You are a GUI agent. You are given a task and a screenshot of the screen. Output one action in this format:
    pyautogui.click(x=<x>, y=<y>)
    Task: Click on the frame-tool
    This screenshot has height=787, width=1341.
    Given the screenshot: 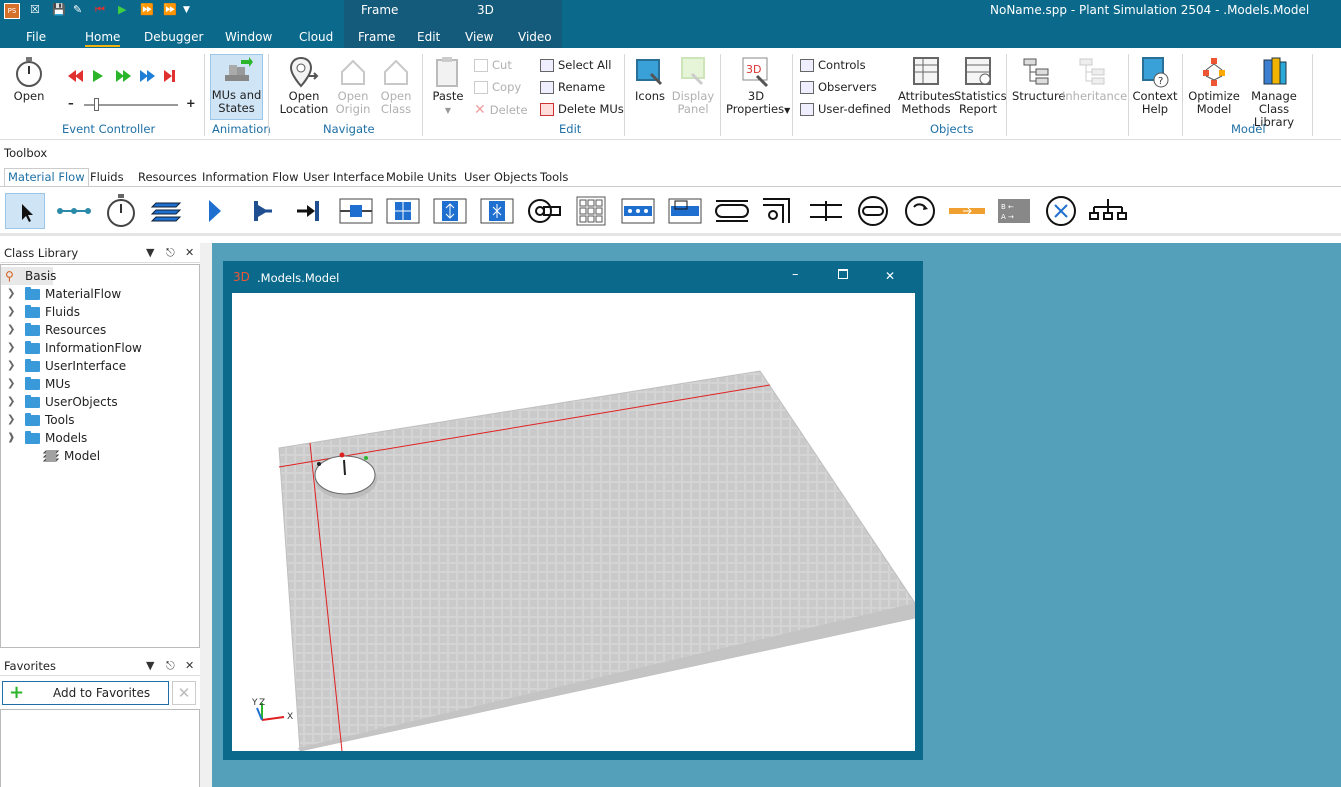 What is the action you would take?
    pyautogui.click(x=168, y=211)
    